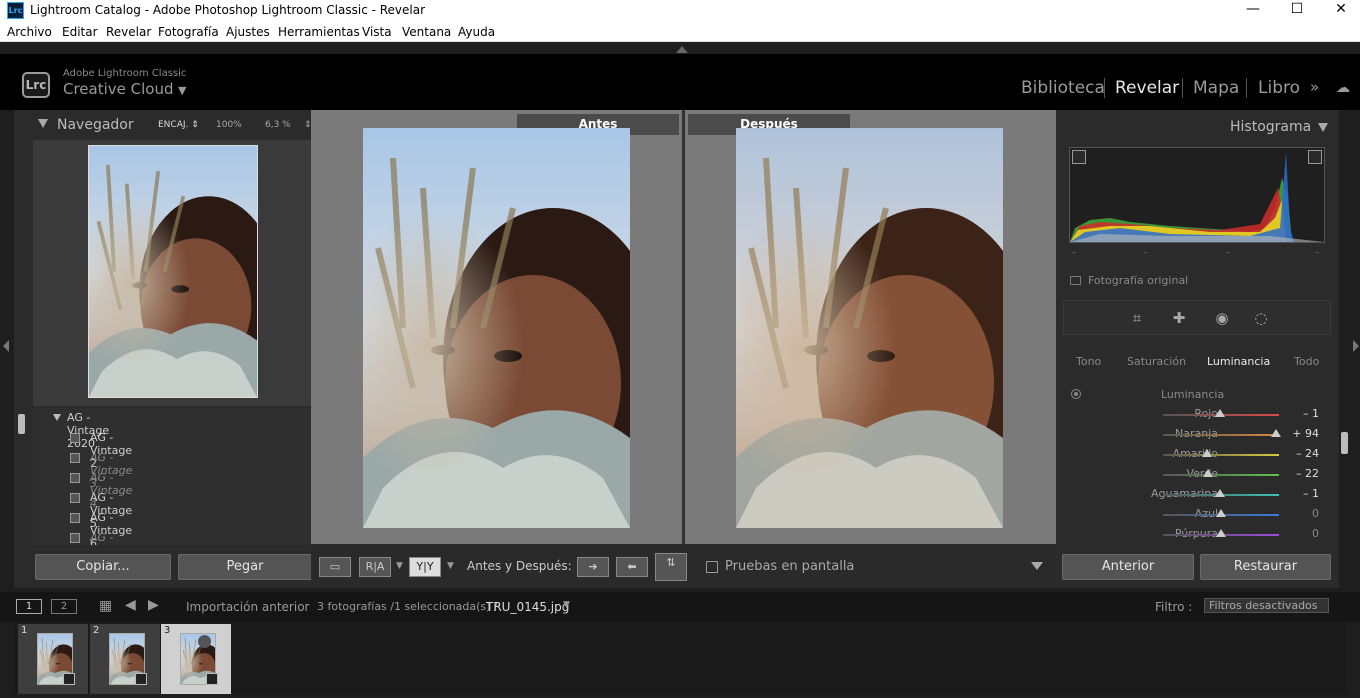 The height and width of the screenshot is (698, 1360). What do you see at coordinates (1307, 473) in the screenshot?
I see `hsl-row-value: – 22` at bounding box center [1307, 473].